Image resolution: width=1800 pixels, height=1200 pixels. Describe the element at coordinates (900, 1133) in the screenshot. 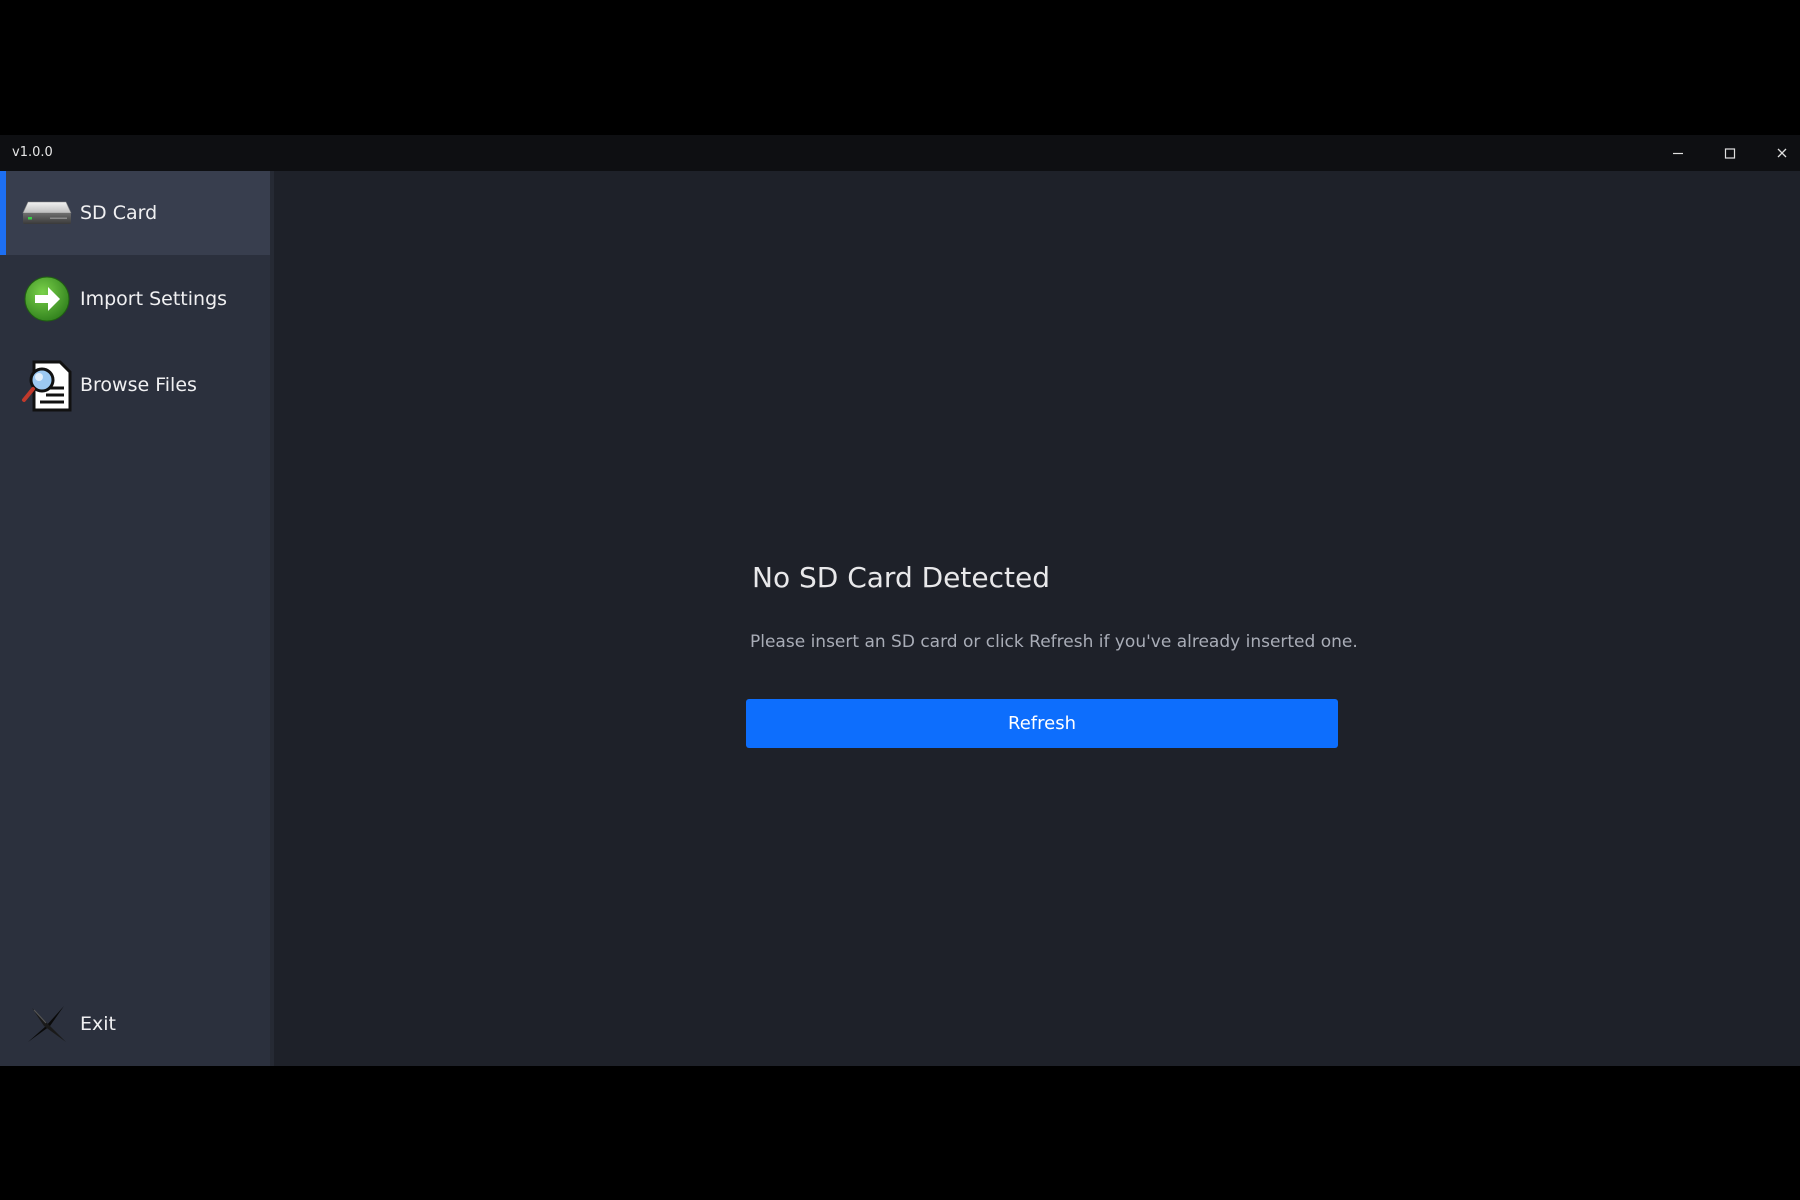

I see `letterbox-bottom` at that location.